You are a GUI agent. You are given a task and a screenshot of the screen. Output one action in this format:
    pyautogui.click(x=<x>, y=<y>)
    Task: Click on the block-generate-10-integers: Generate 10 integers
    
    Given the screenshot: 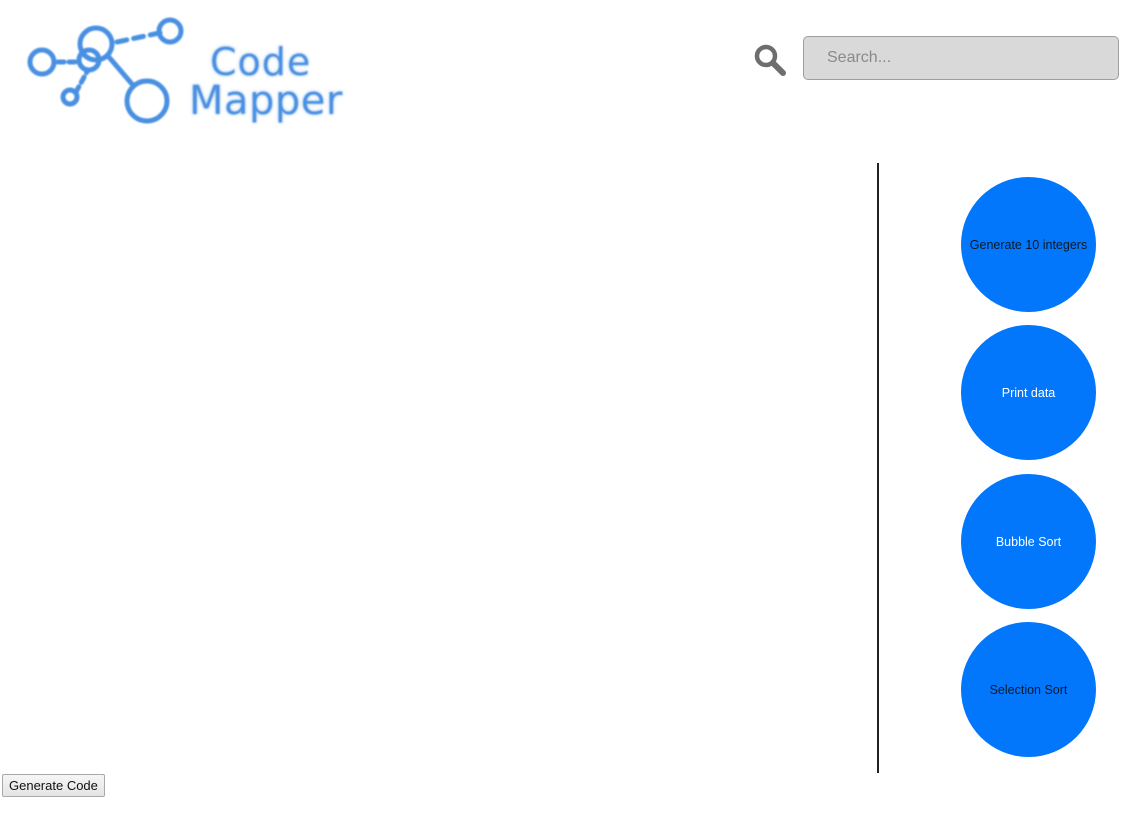 What is the action you would take?
    pyautogui.click(x=1028, y=244)
    